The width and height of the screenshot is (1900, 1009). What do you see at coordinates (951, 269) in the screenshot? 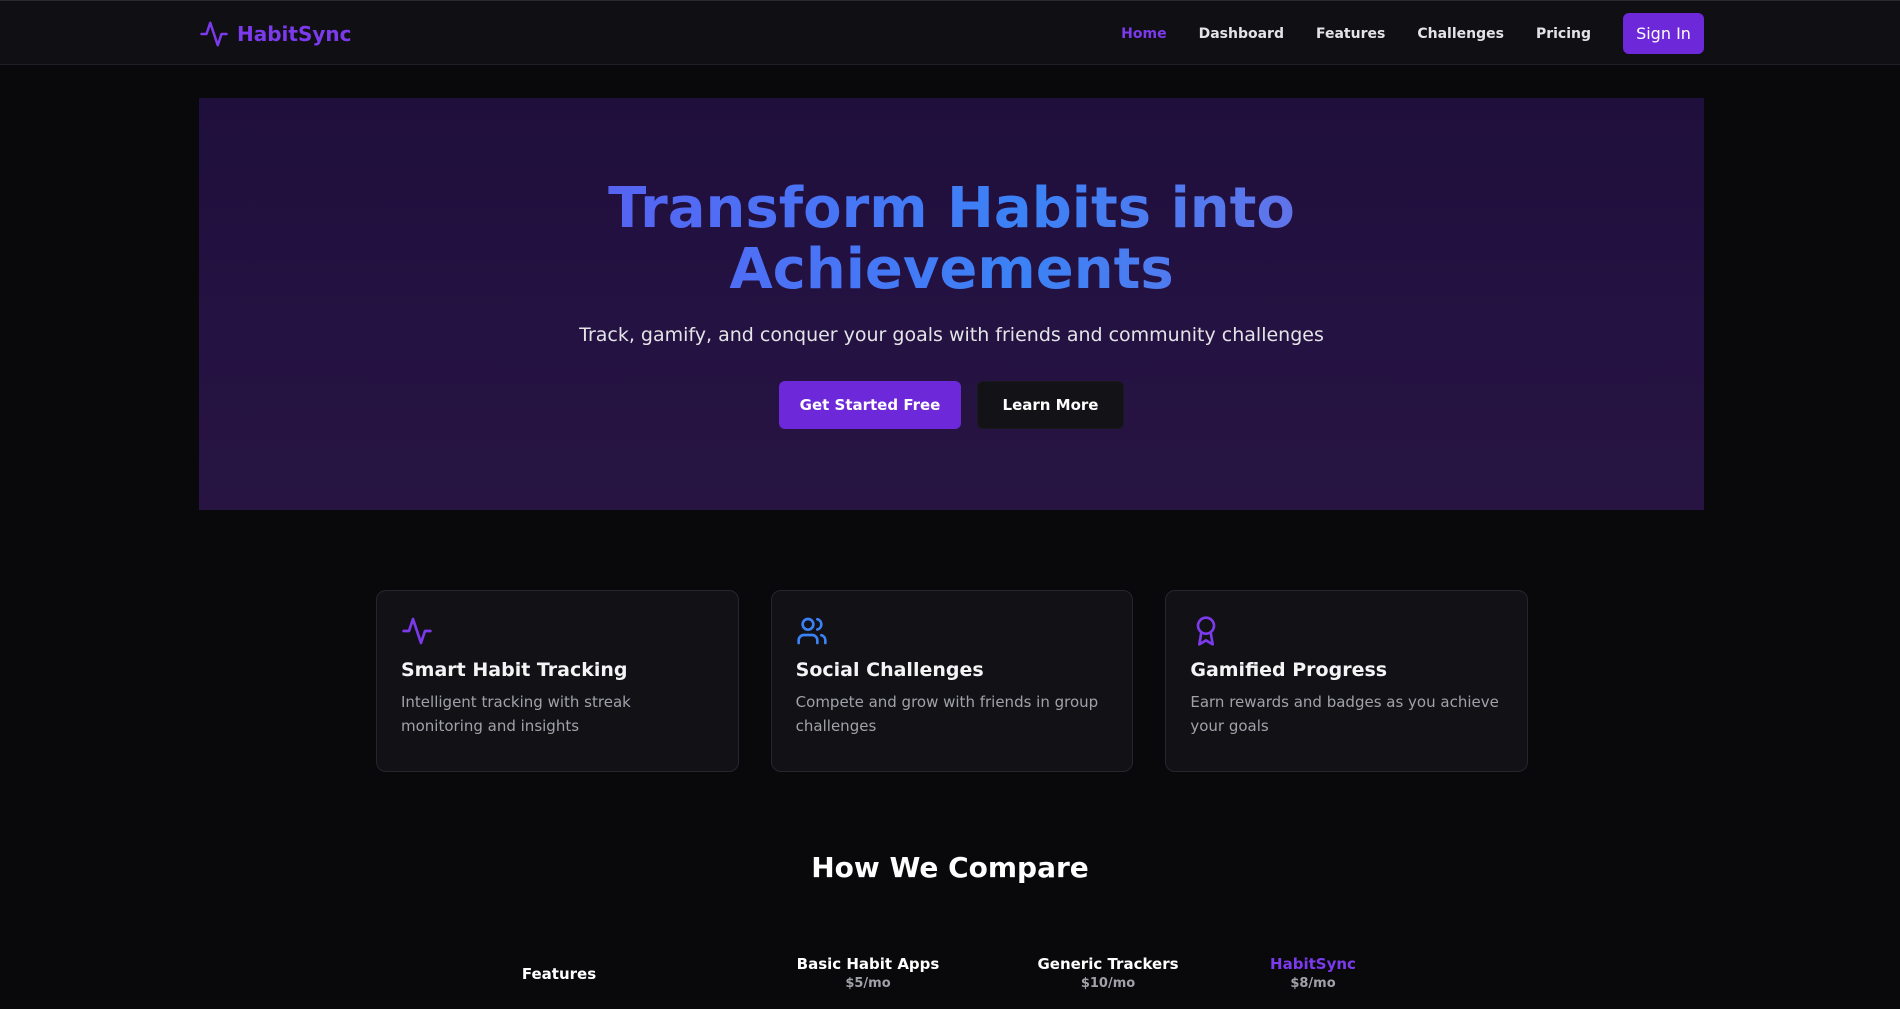
I see `hero-title-line-2: Achievements` at bounding box center [951, 269].